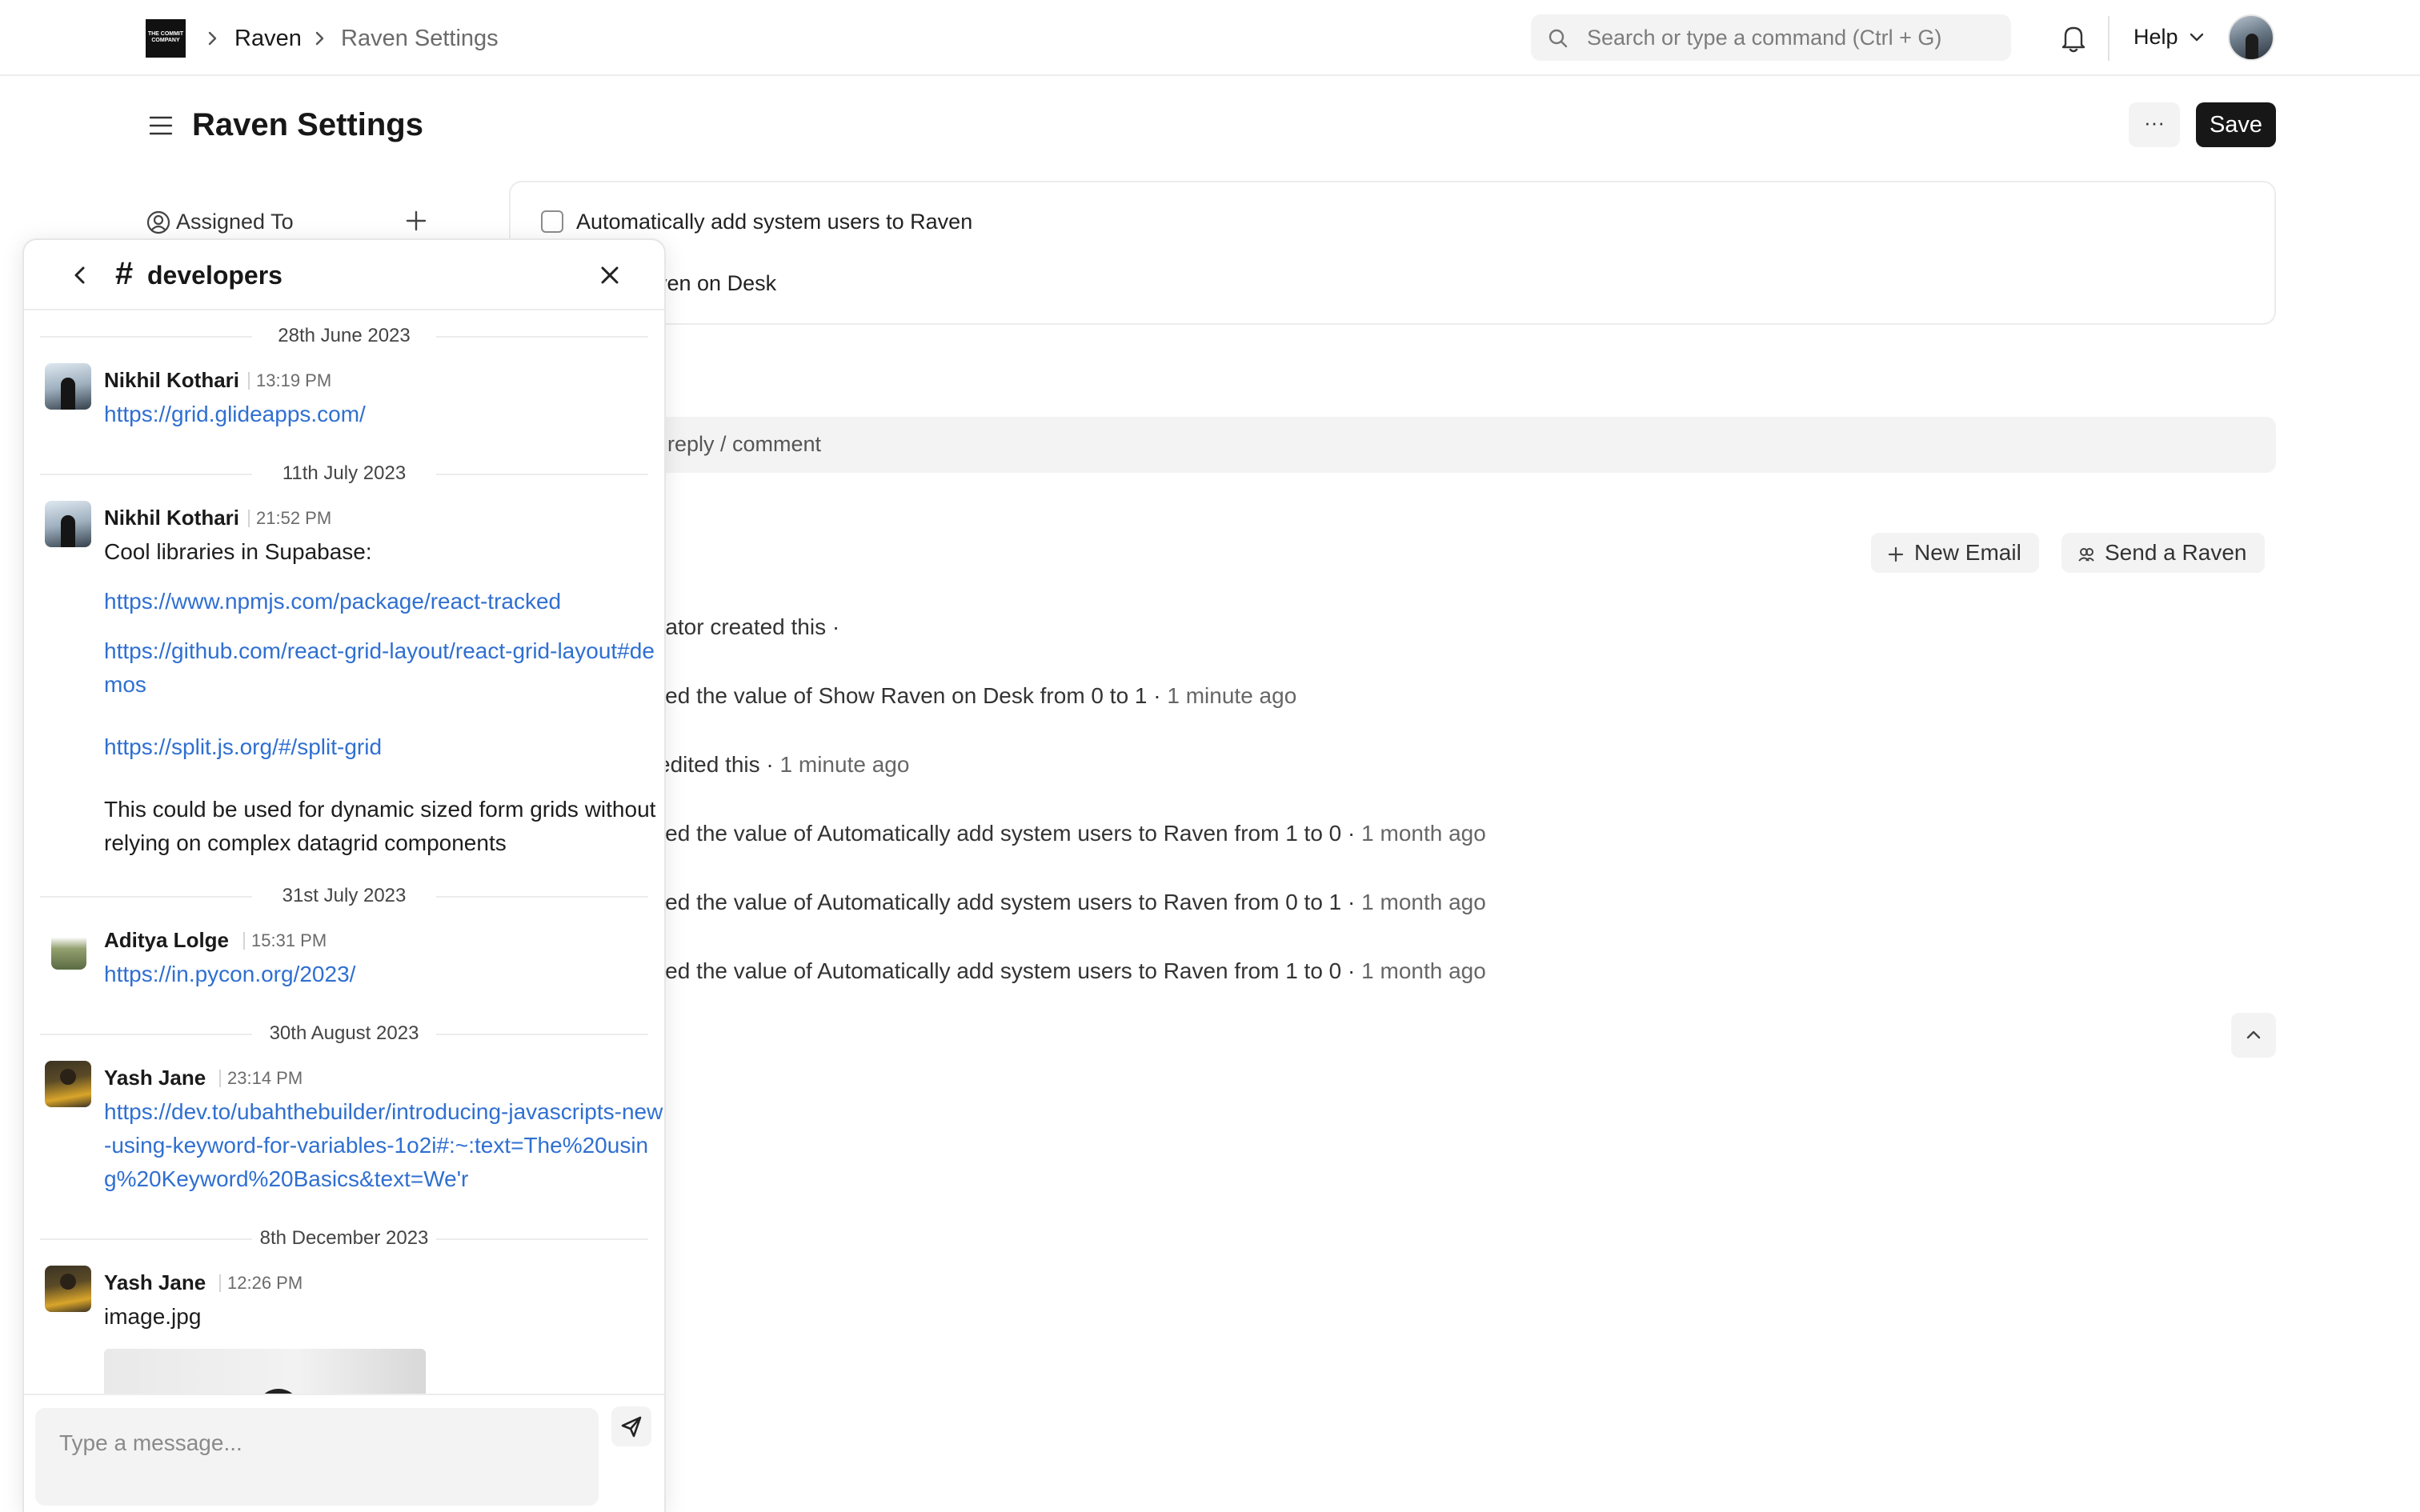 The width and height of the screenshot is (2420, 1512). Describe the element at coordinates (2073, 38) in the screenshot. I see `bell-icon` at that location.